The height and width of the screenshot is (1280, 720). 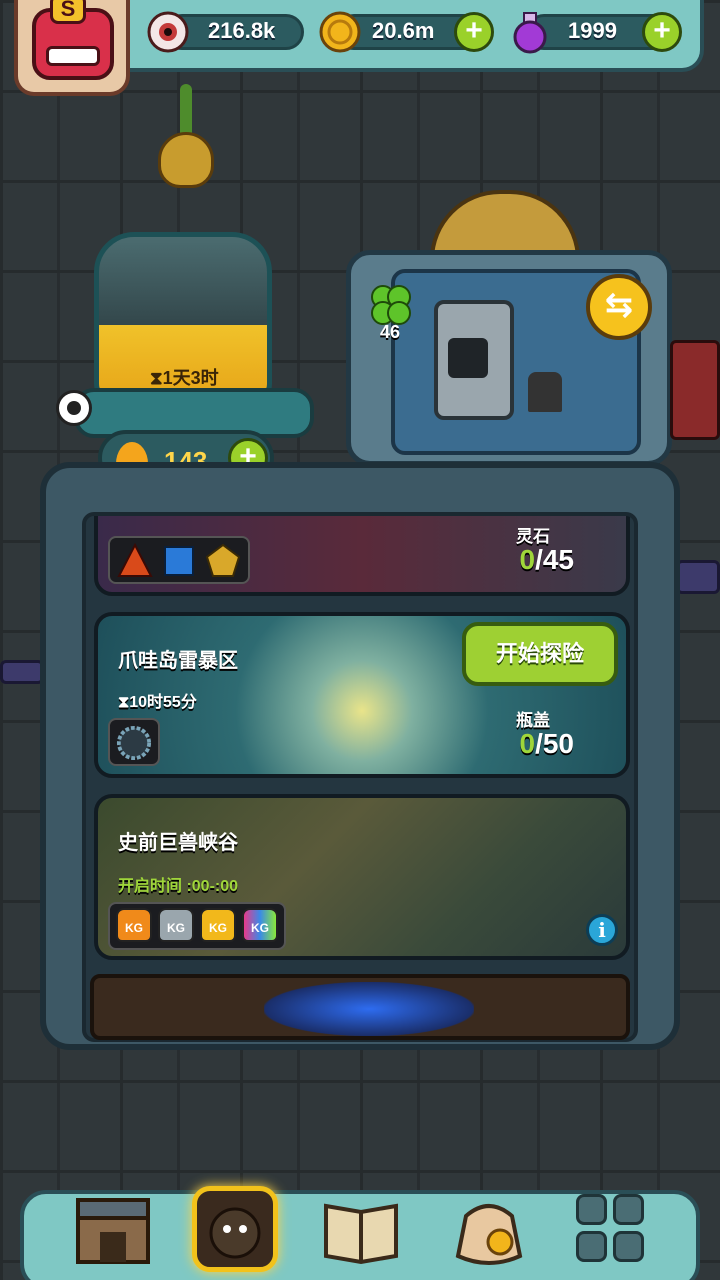 I want to click on add-coins-button: +, so click(x=474, y=32).